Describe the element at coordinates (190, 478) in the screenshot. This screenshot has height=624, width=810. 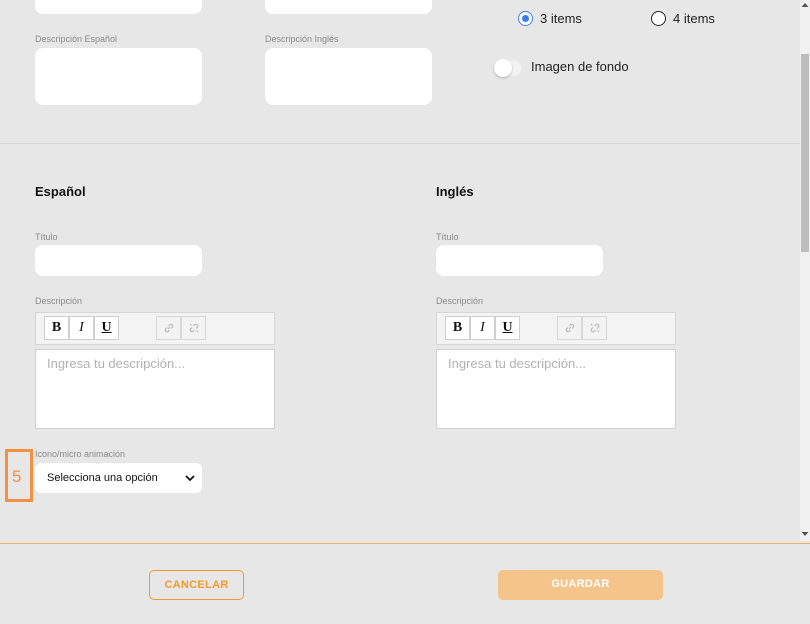
I see `chevron-down-icon` at that location.